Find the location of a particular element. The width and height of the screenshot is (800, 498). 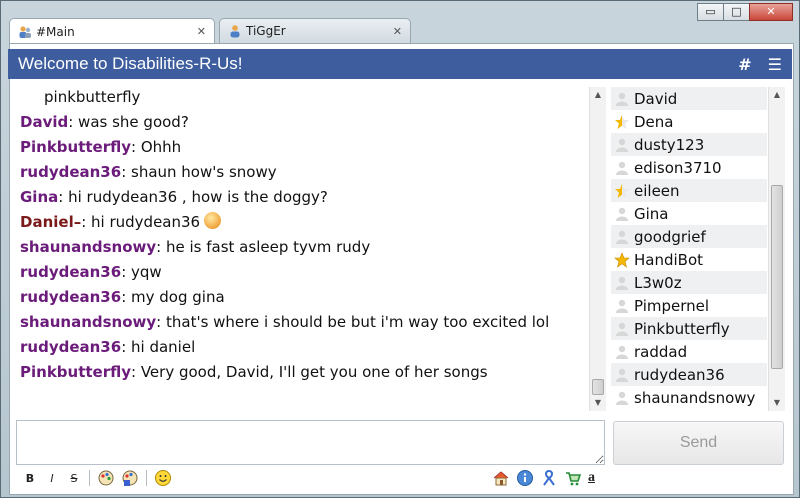

tab-label: #Main is located at coordinates (55, 31).